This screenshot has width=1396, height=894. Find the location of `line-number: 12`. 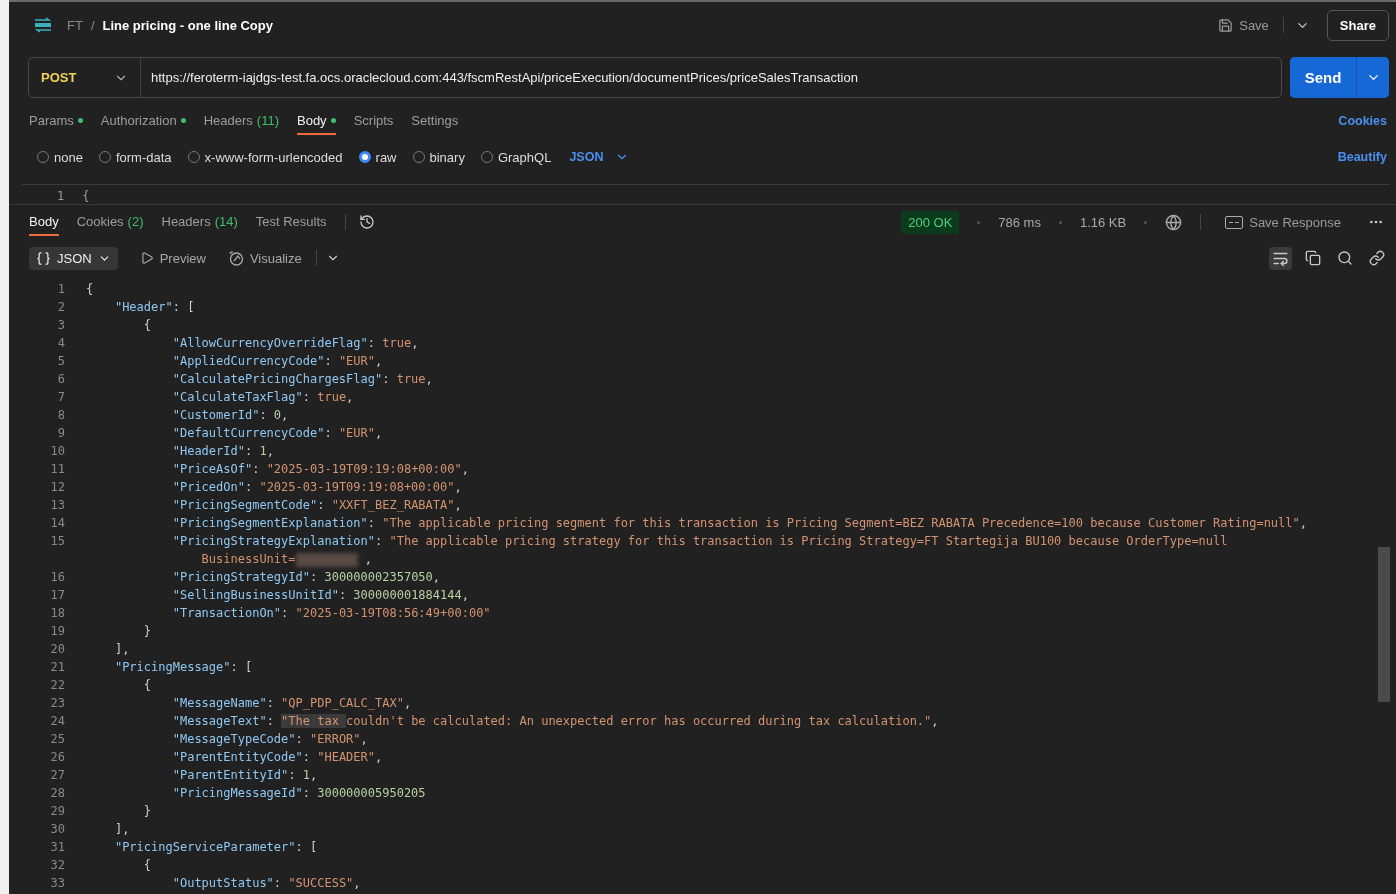

line-number: 12 is located at coordinates (57, 487).